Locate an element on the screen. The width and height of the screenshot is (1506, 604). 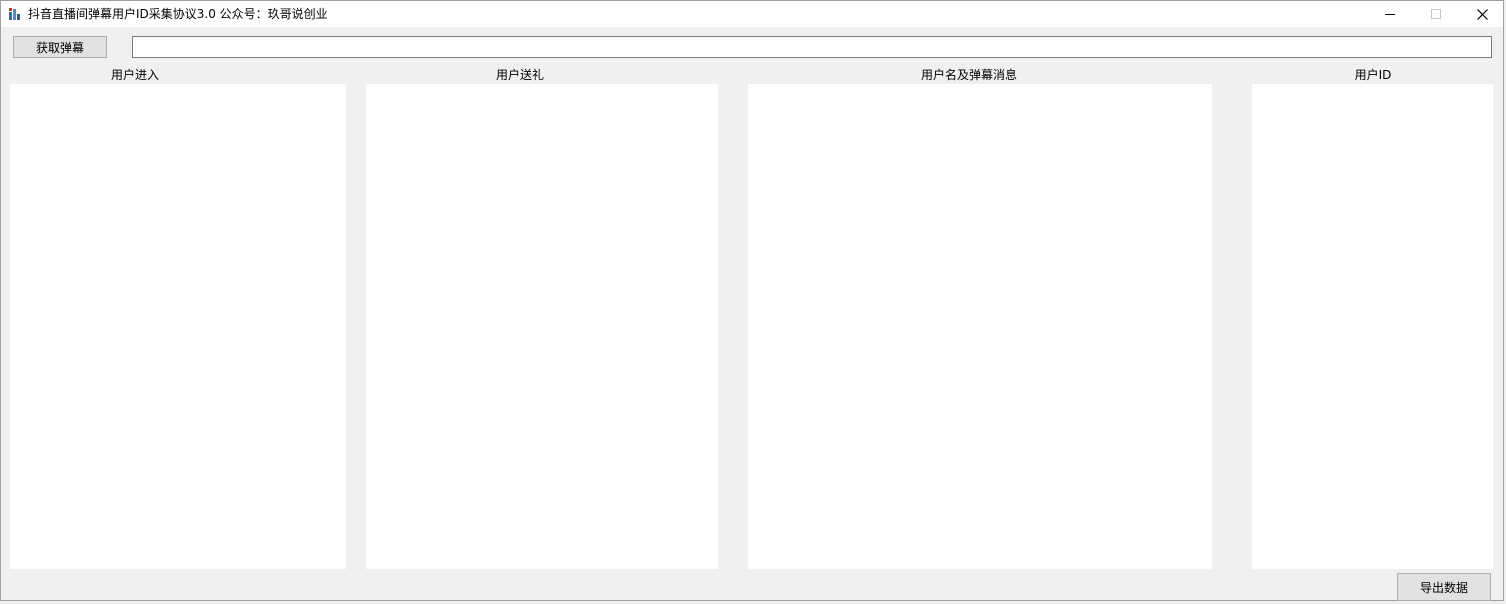
user-enter-label: 用户进入 is located at coordinates (135, 75).